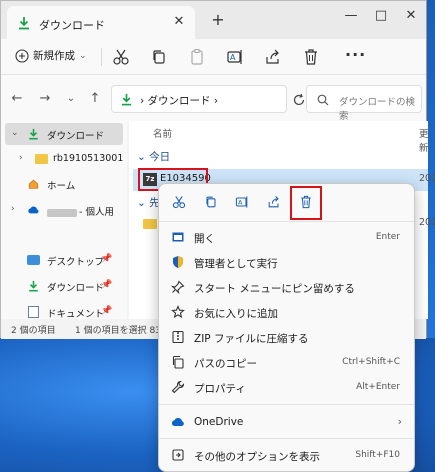 Image resolution: width=435 pixels, height=472 pixels. What do you see at coordinates (76, 262) in the screenshot?
I see `nav-item-label: デスクトップ` at bounding box center [76, 262].